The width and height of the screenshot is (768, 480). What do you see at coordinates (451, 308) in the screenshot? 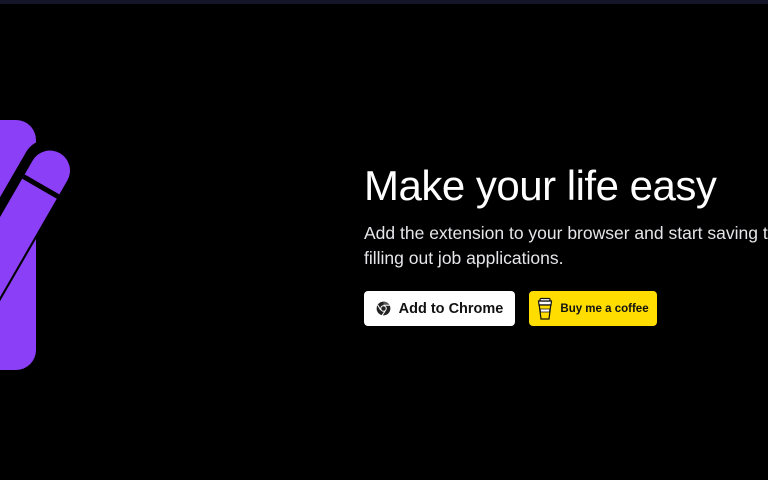
I see `add-to-chrome-label: Add to Chrome` at bounding box center [451, 308].